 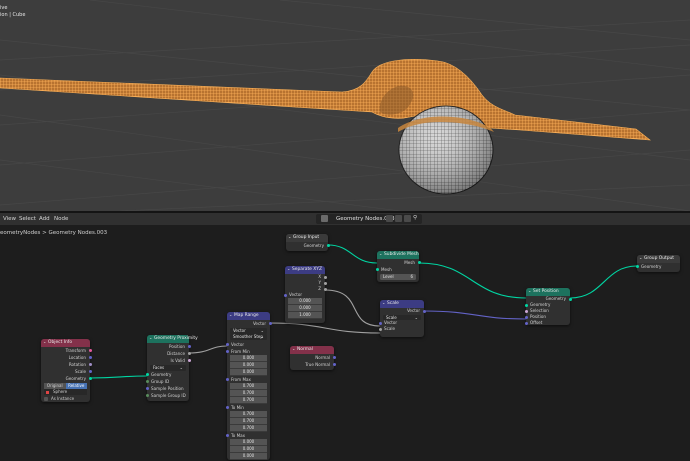 I want to click on to-min-x: 0.700, so click(x=248, y=414).